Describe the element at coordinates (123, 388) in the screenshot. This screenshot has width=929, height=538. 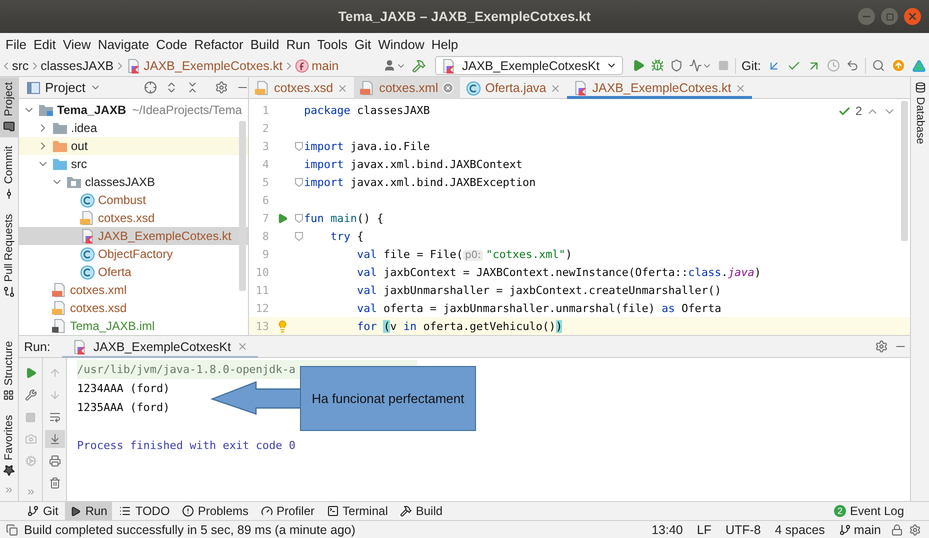
I see `console-line: 1234AAA (ford)` at that location.